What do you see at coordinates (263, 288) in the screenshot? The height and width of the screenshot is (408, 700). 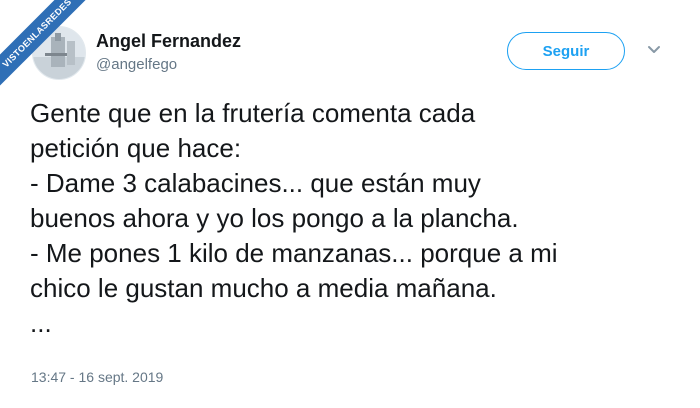 I see `tweet-line: chico le gustan mucho a media mañana.` at bounding box center [263, 288].